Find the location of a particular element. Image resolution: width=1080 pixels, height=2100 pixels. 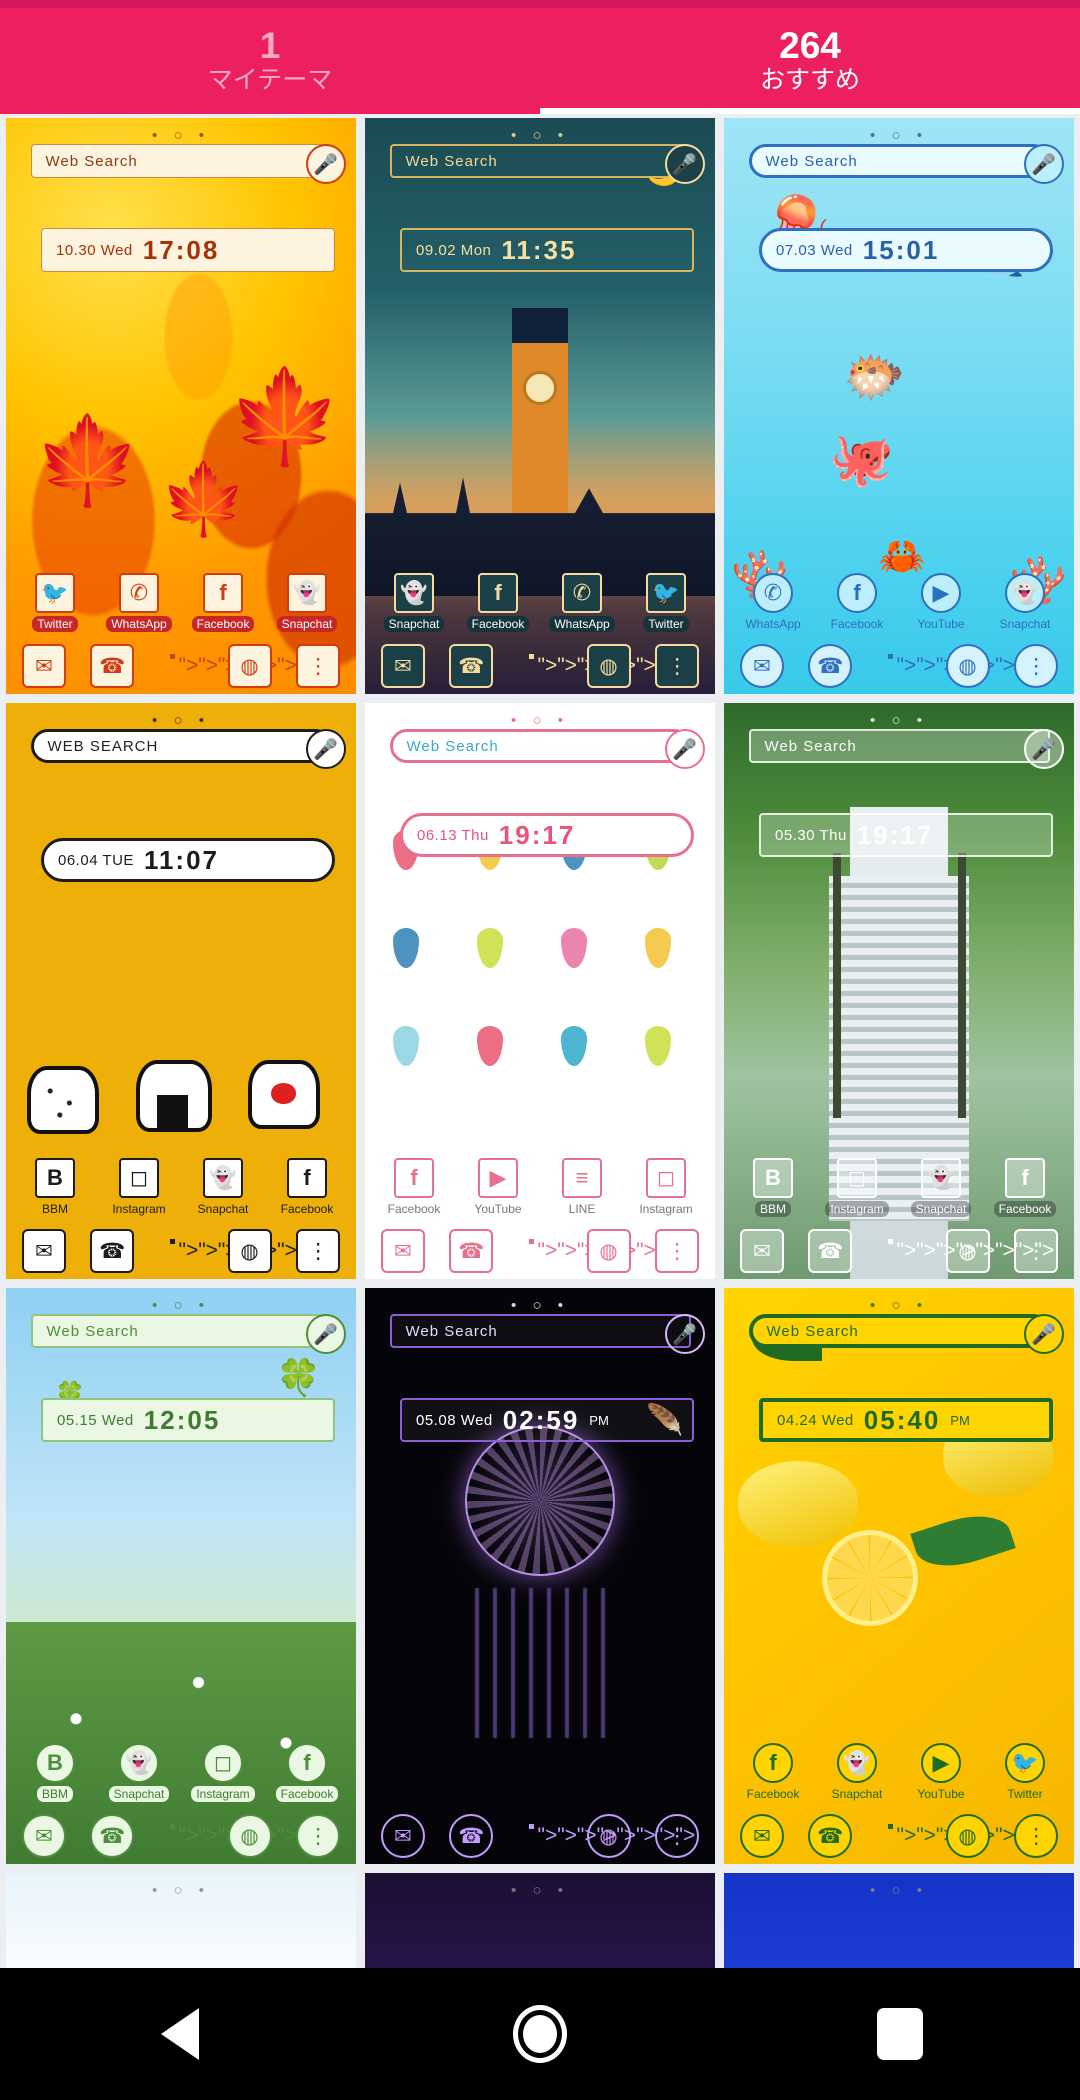

theme-card-partial-night: • ○ • is located at coordinates (540, 1920).